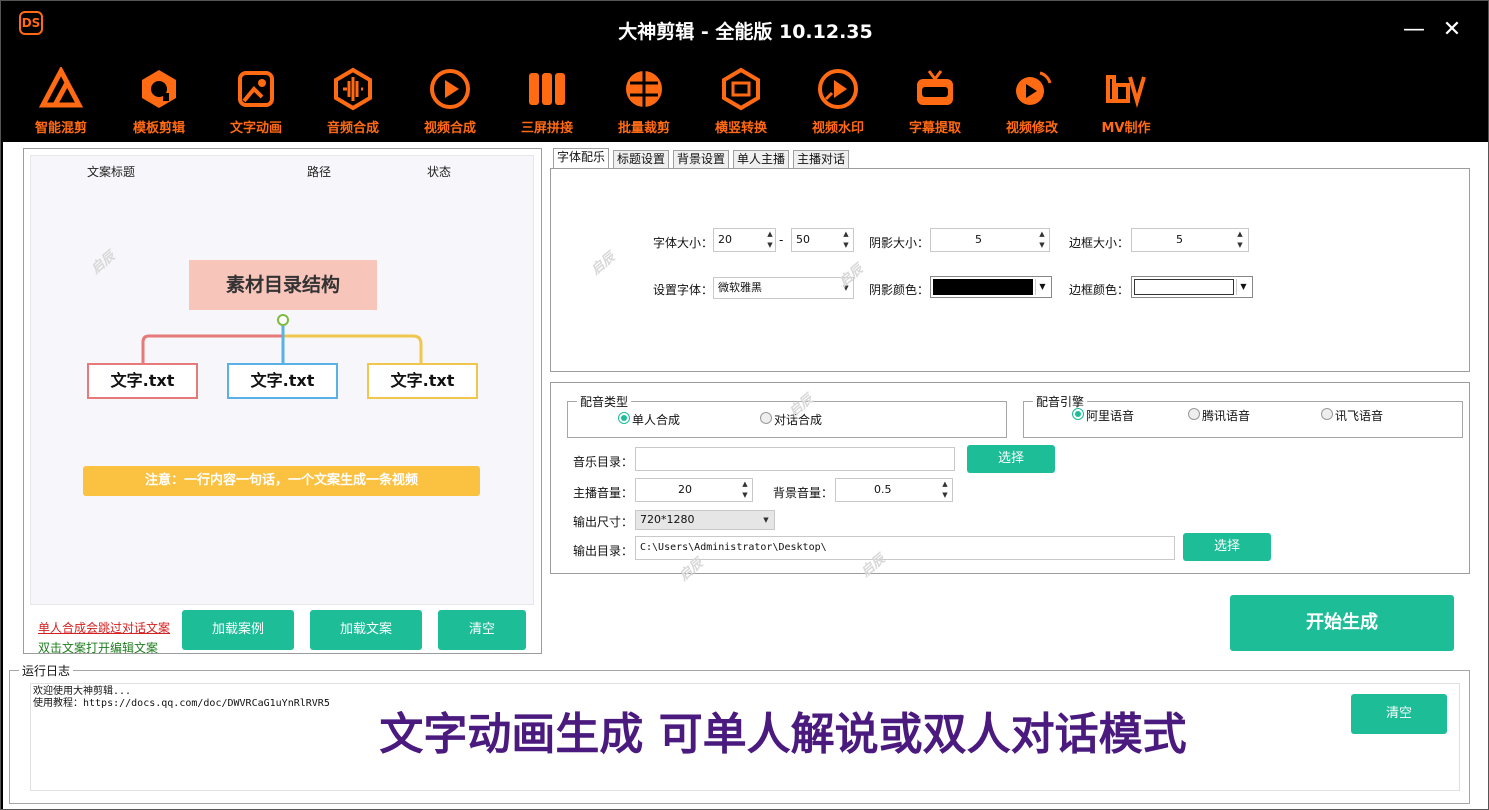 This screenshot has height=810, width=1489. I want to click on tool-text-animation: 文字动画, so click(256, 101).